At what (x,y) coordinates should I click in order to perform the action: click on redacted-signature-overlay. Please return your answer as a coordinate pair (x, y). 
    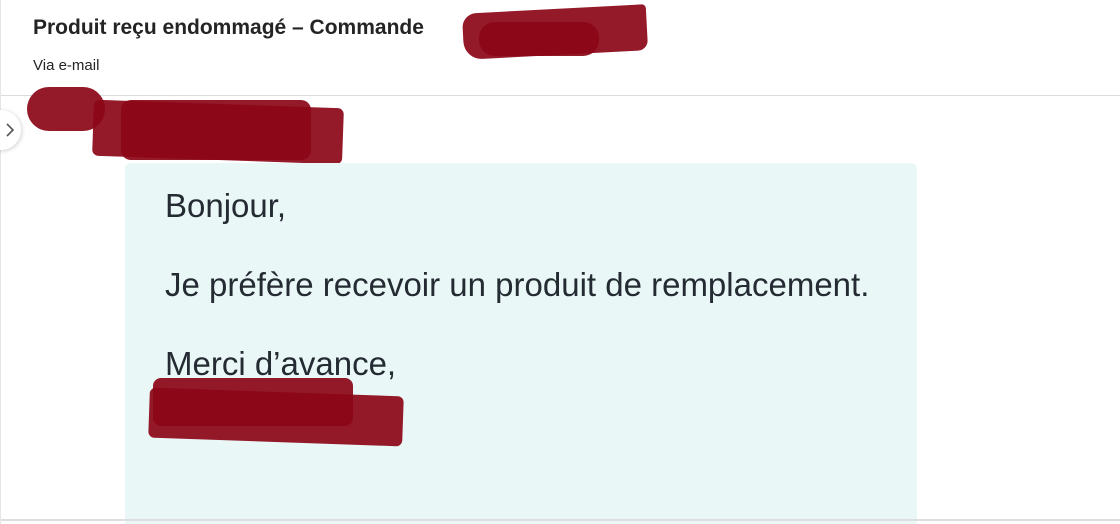
    Looking at the image, I should click on (253, 402).